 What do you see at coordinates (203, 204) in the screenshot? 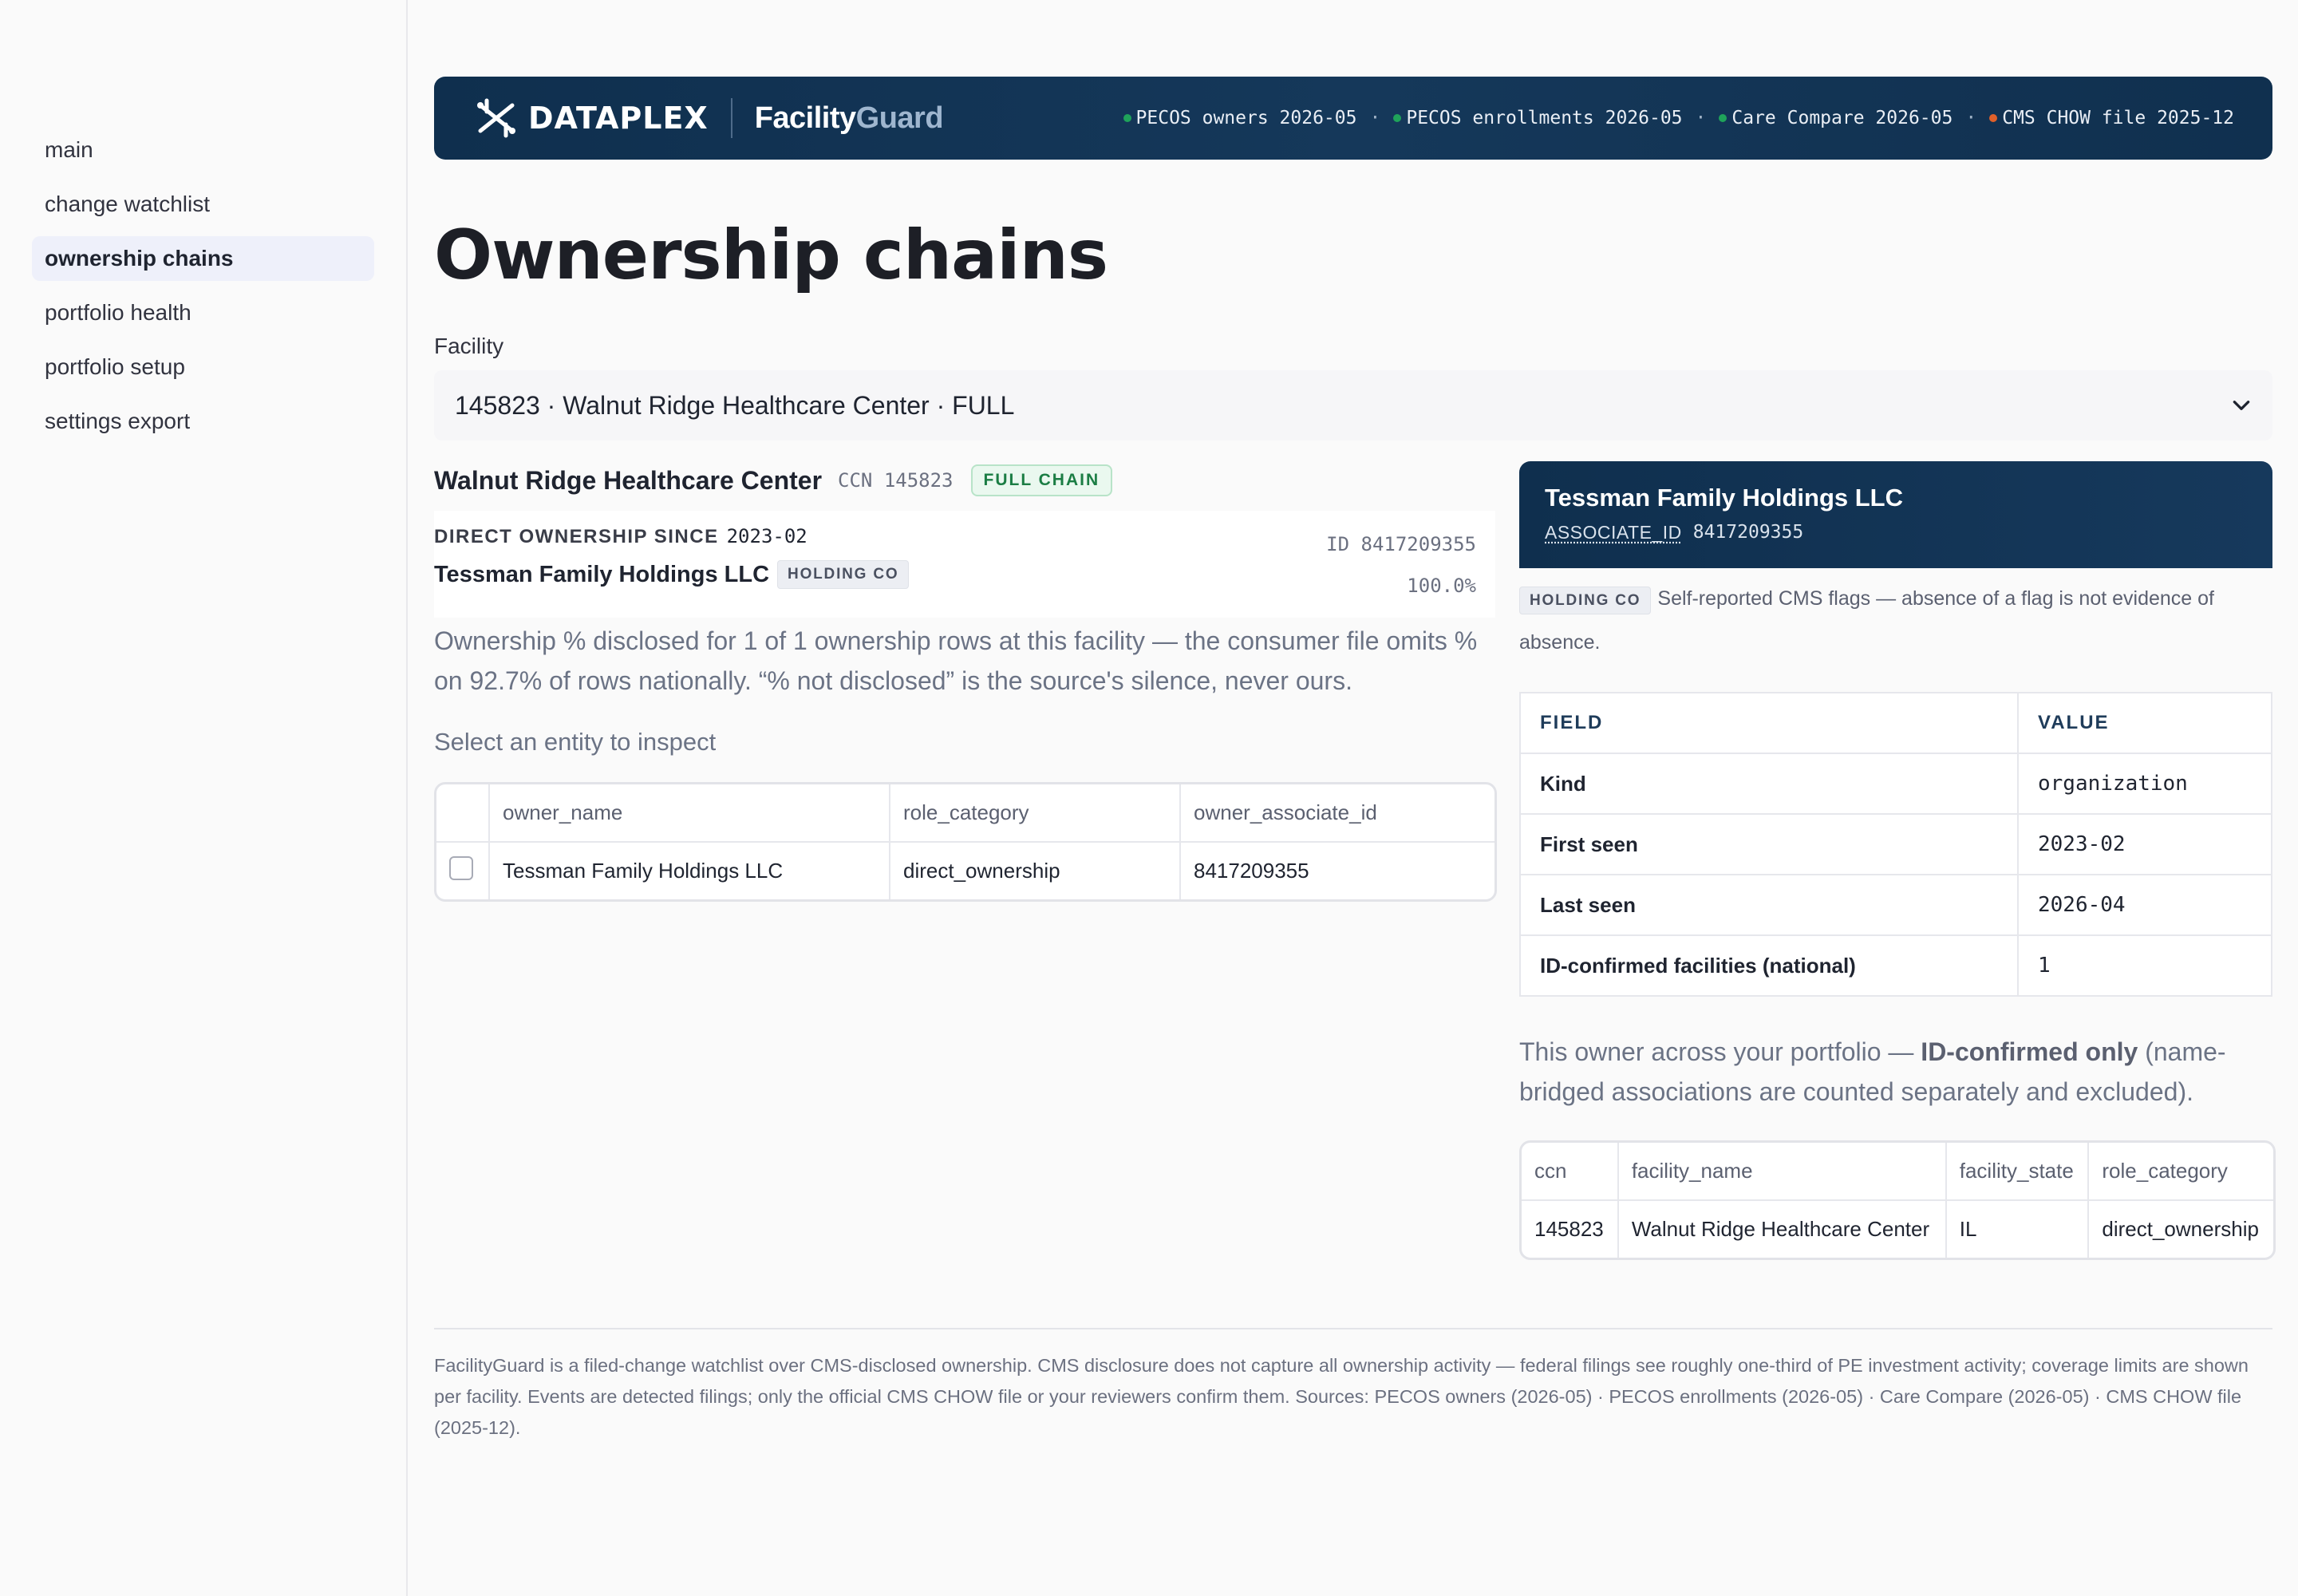
I see `sidebar-item-change-watchlist: change watchlist` at bounding box center [203, 204].